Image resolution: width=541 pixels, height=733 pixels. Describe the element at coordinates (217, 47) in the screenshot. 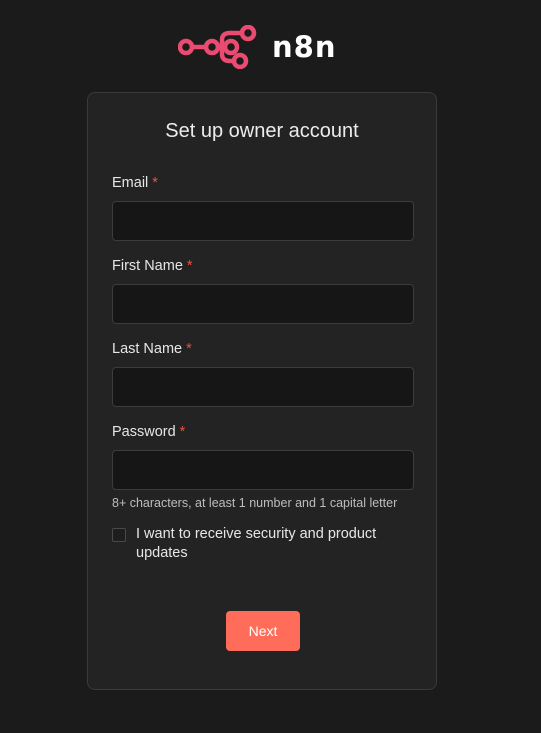

I see `n8n-logo-icon` at that location.